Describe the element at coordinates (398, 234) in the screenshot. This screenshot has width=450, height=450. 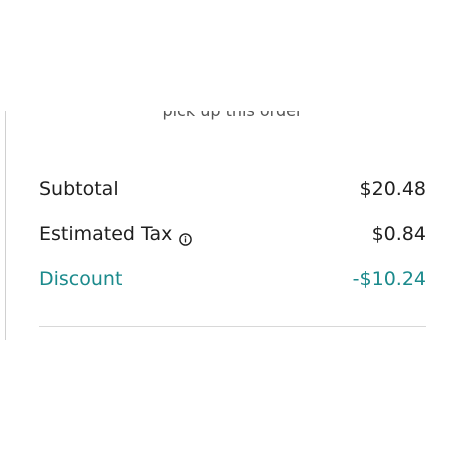
I see `estimated-tax-value: $0.84` at that location.